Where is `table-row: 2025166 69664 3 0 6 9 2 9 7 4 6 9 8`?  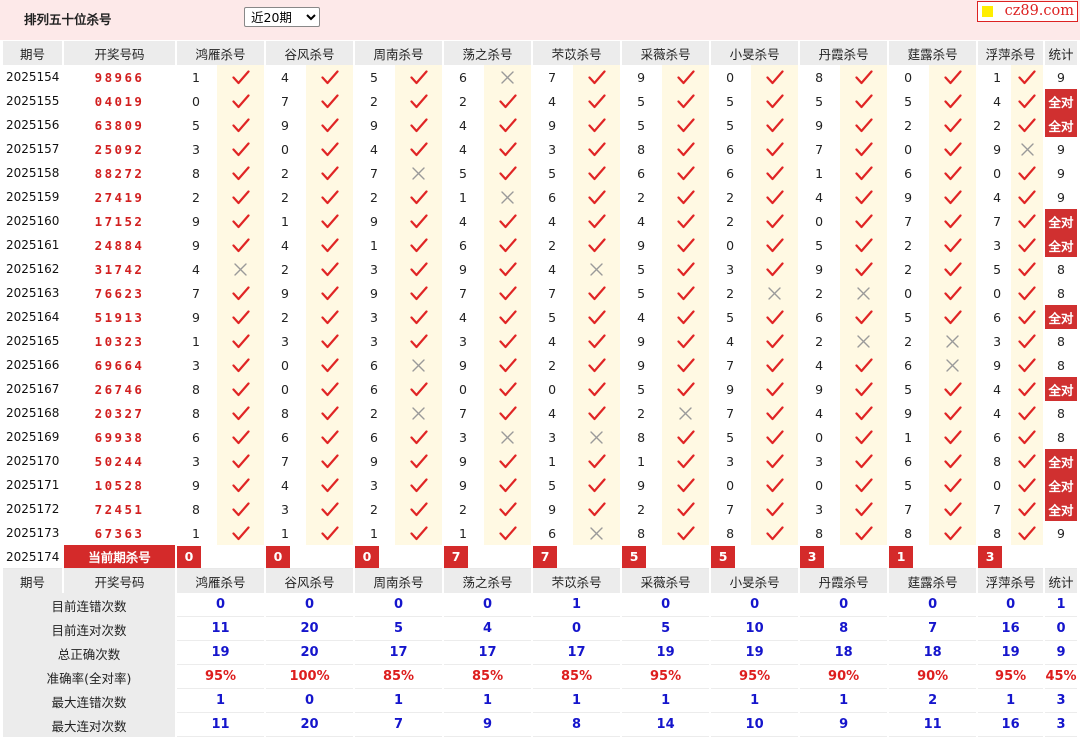
table-row: 2025166 69664 3 0 6 9 2 9 7 4 6 9 8 is located at coordinates (540, 365).